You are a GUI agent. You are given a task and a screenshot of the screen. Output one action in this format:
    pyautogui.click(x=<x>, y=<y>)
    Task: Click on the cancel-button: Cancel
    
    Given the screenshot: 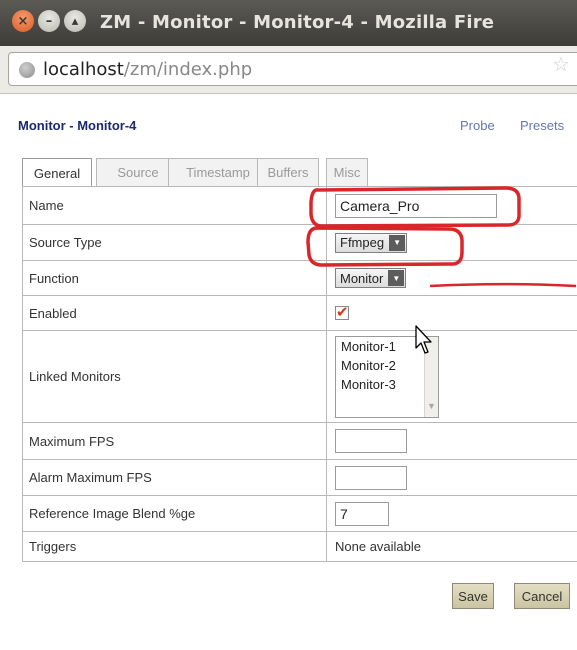 What is the action you would take?
    pyautogui.click(x=542, y=596)
    